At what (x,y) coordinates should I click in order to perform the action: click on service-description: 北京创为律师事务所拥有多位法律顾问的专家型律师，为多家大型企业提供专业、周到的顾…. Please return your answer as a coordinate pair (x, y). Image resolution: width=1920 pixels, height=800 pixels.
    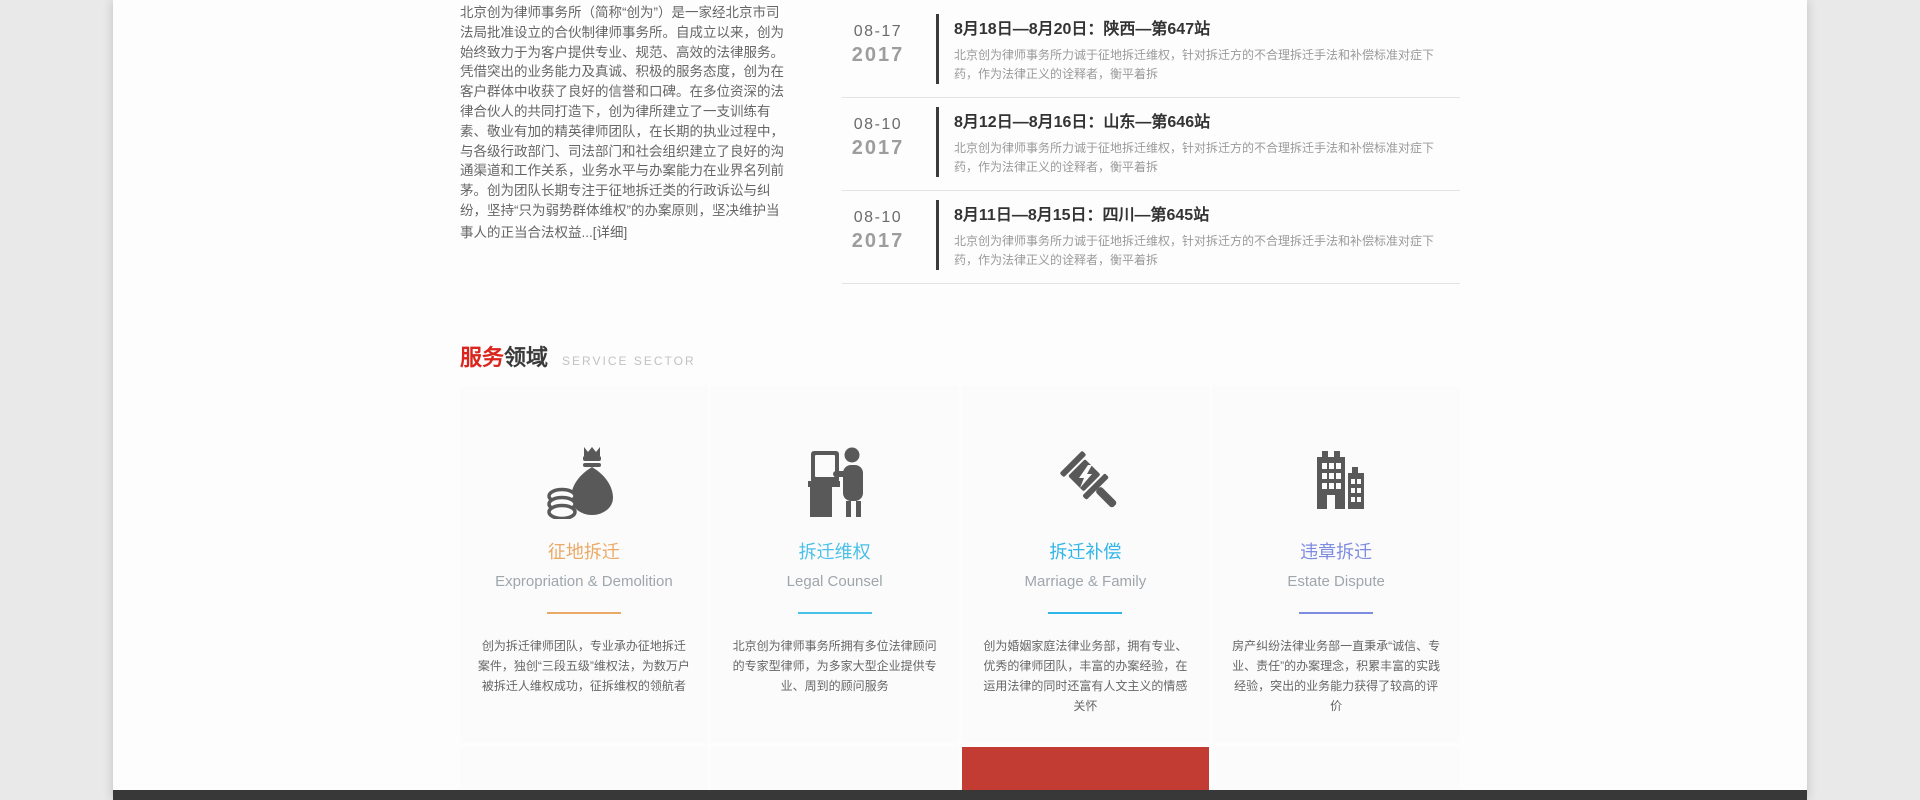
    Looking at the image, I should click on (834, 666).